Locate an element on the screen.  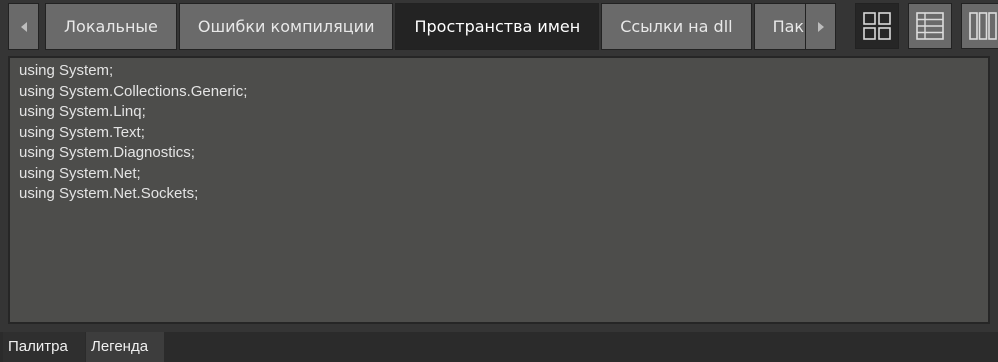
table-rows-icon is located at coordinates (930, 26).